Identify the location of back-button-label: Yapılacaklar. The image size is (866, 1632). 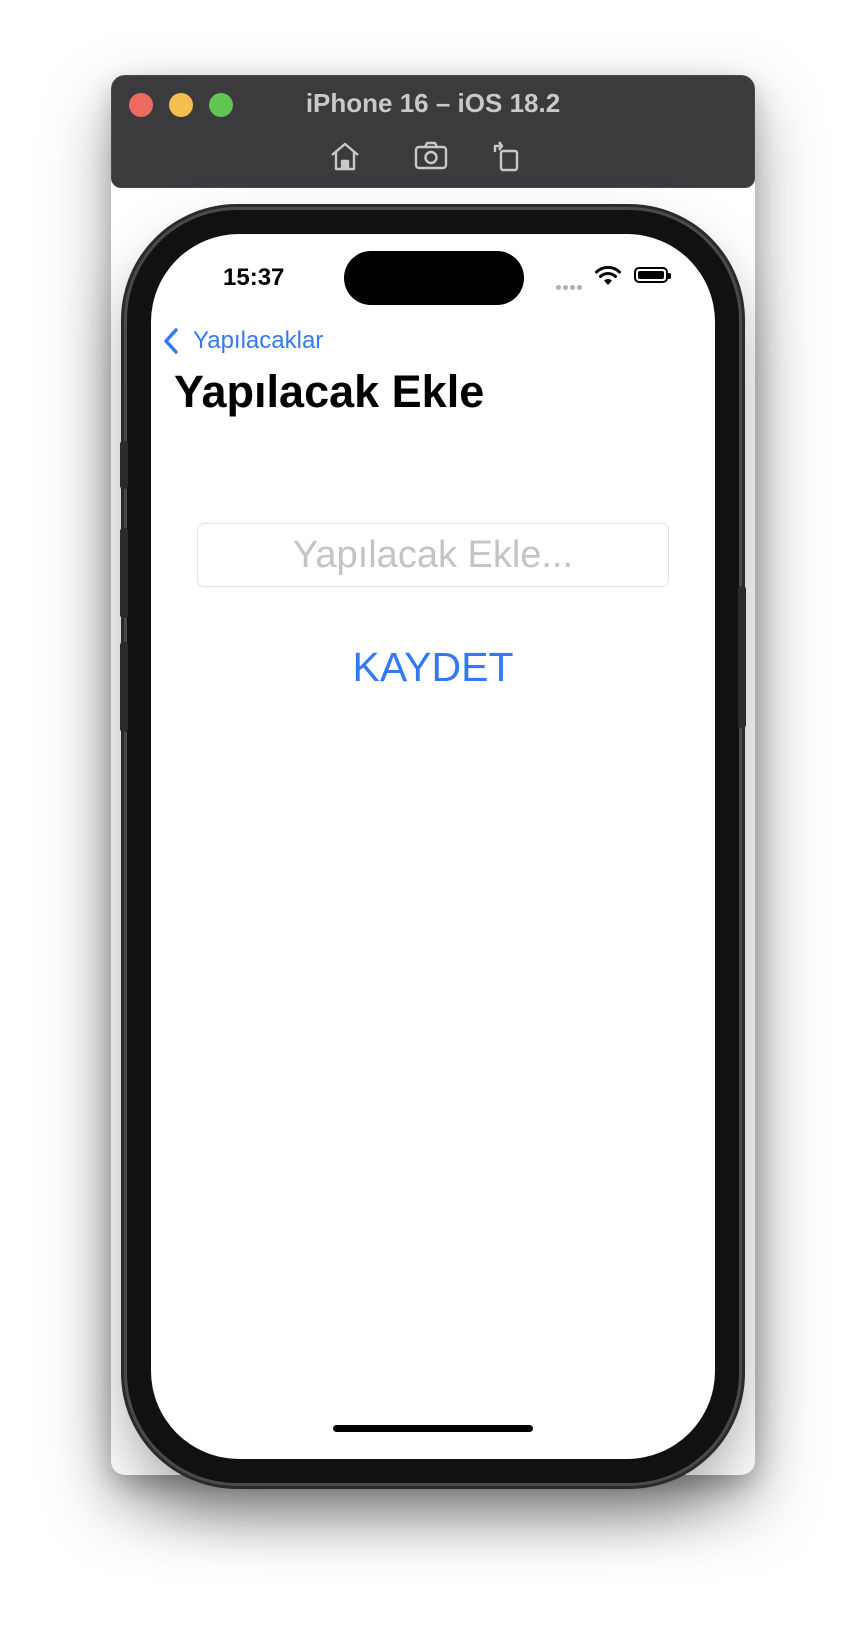
(258, 340).